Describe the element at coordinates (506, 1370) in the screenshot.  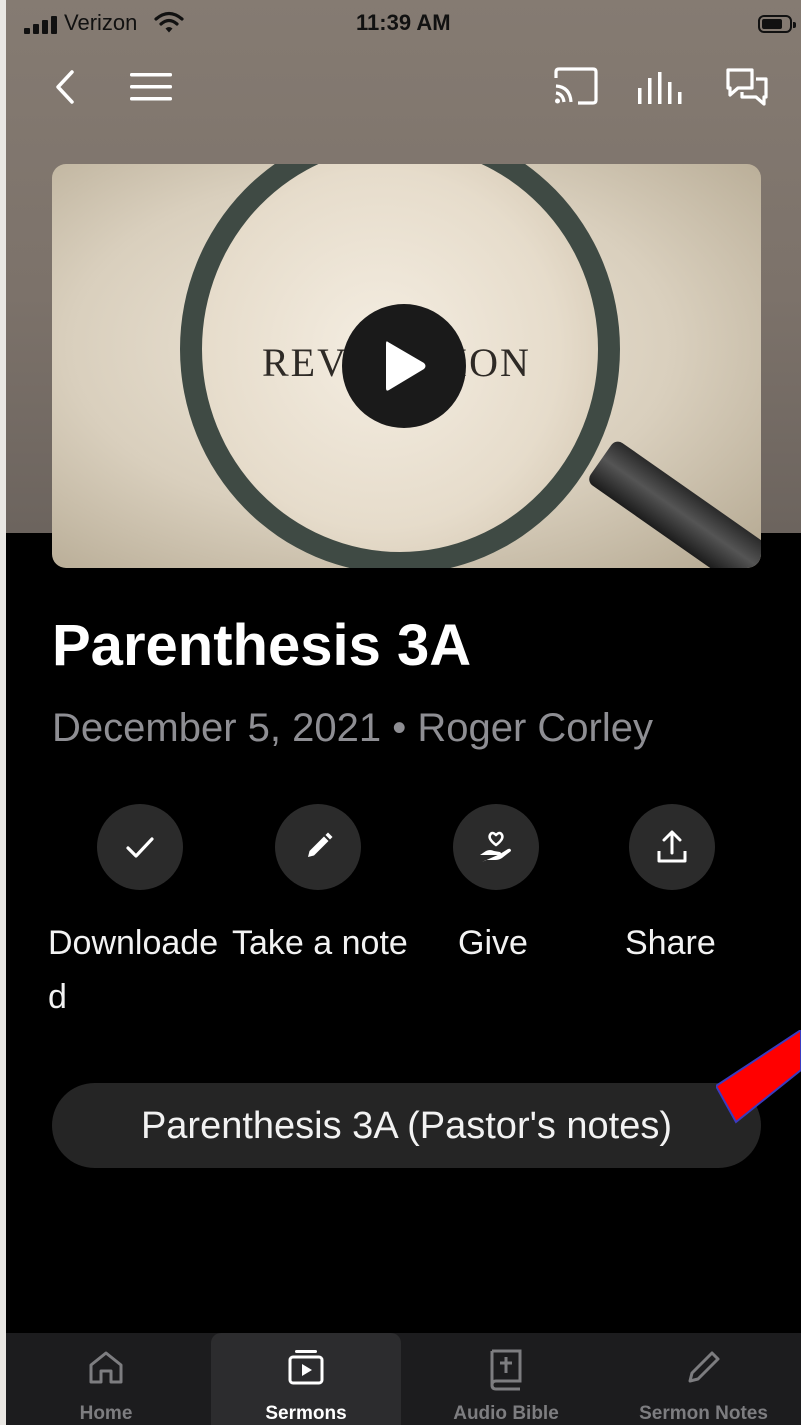
I see `bible-icon` at that location.